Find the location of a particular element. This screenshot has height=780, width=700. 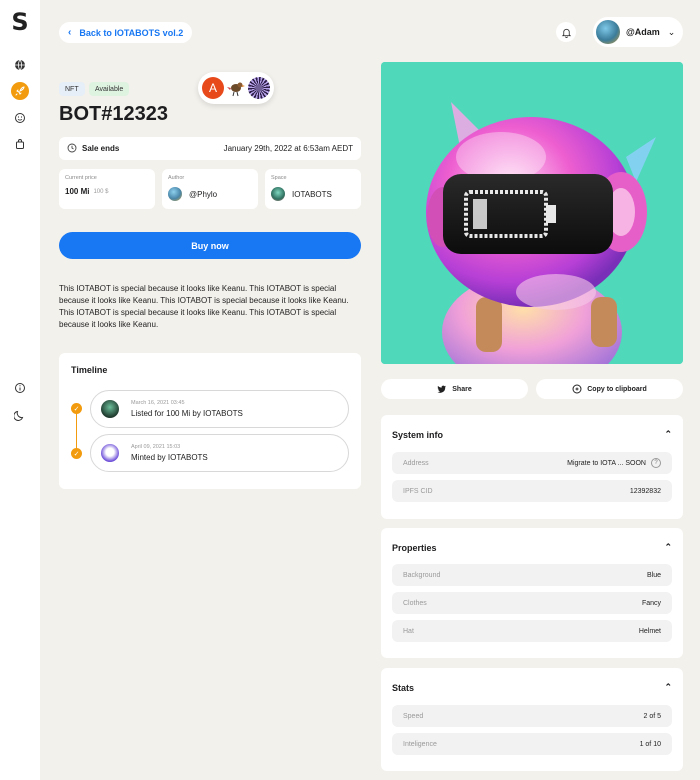

bag-icon is located at coordinates (20, 144).